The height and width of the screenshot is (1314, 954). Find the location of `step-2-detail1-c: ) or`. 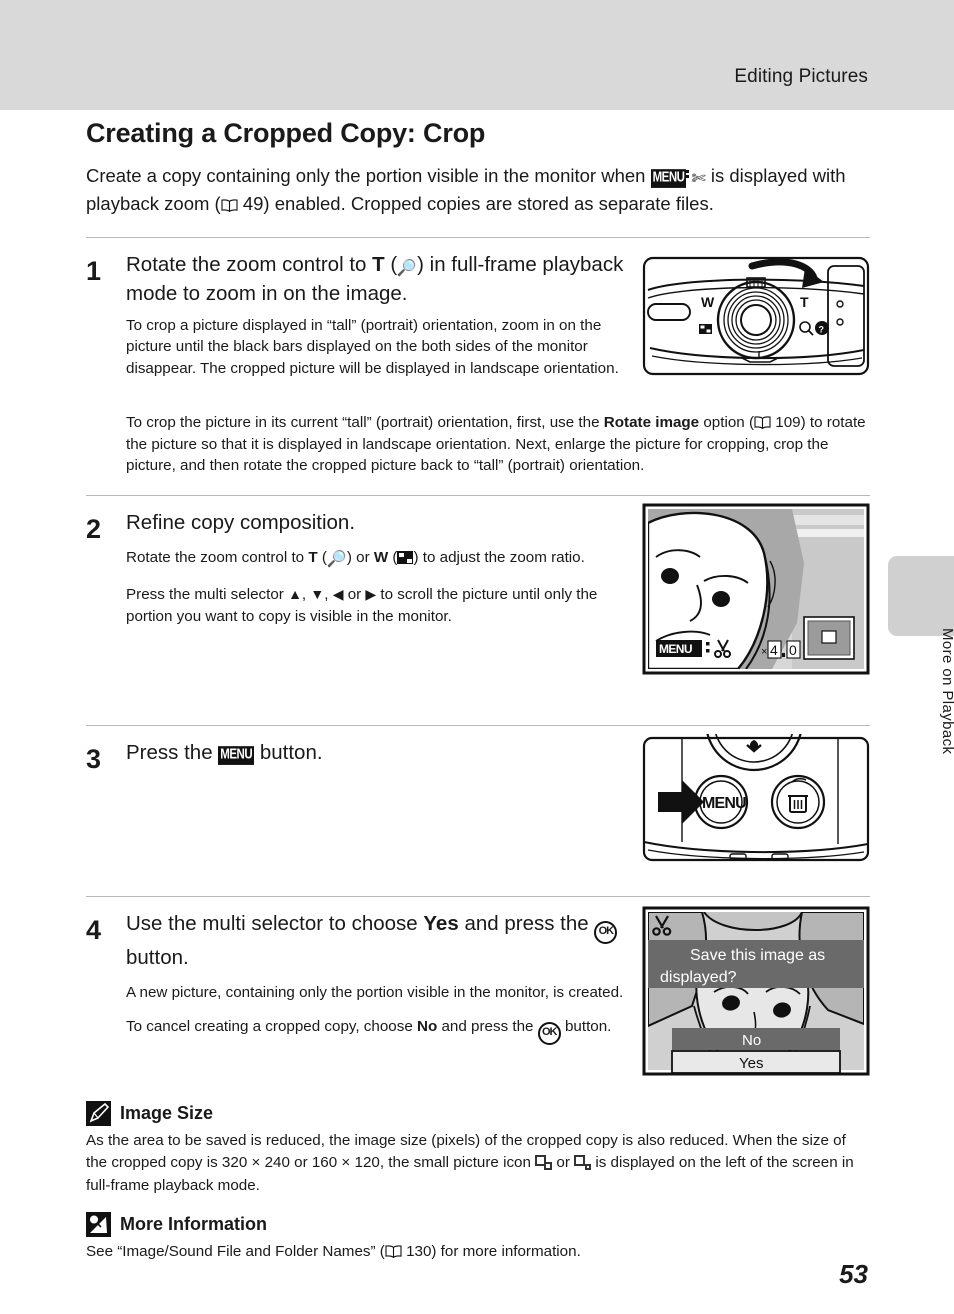

step-2-detail1-c: ) or is located at coordinates (360, 558).